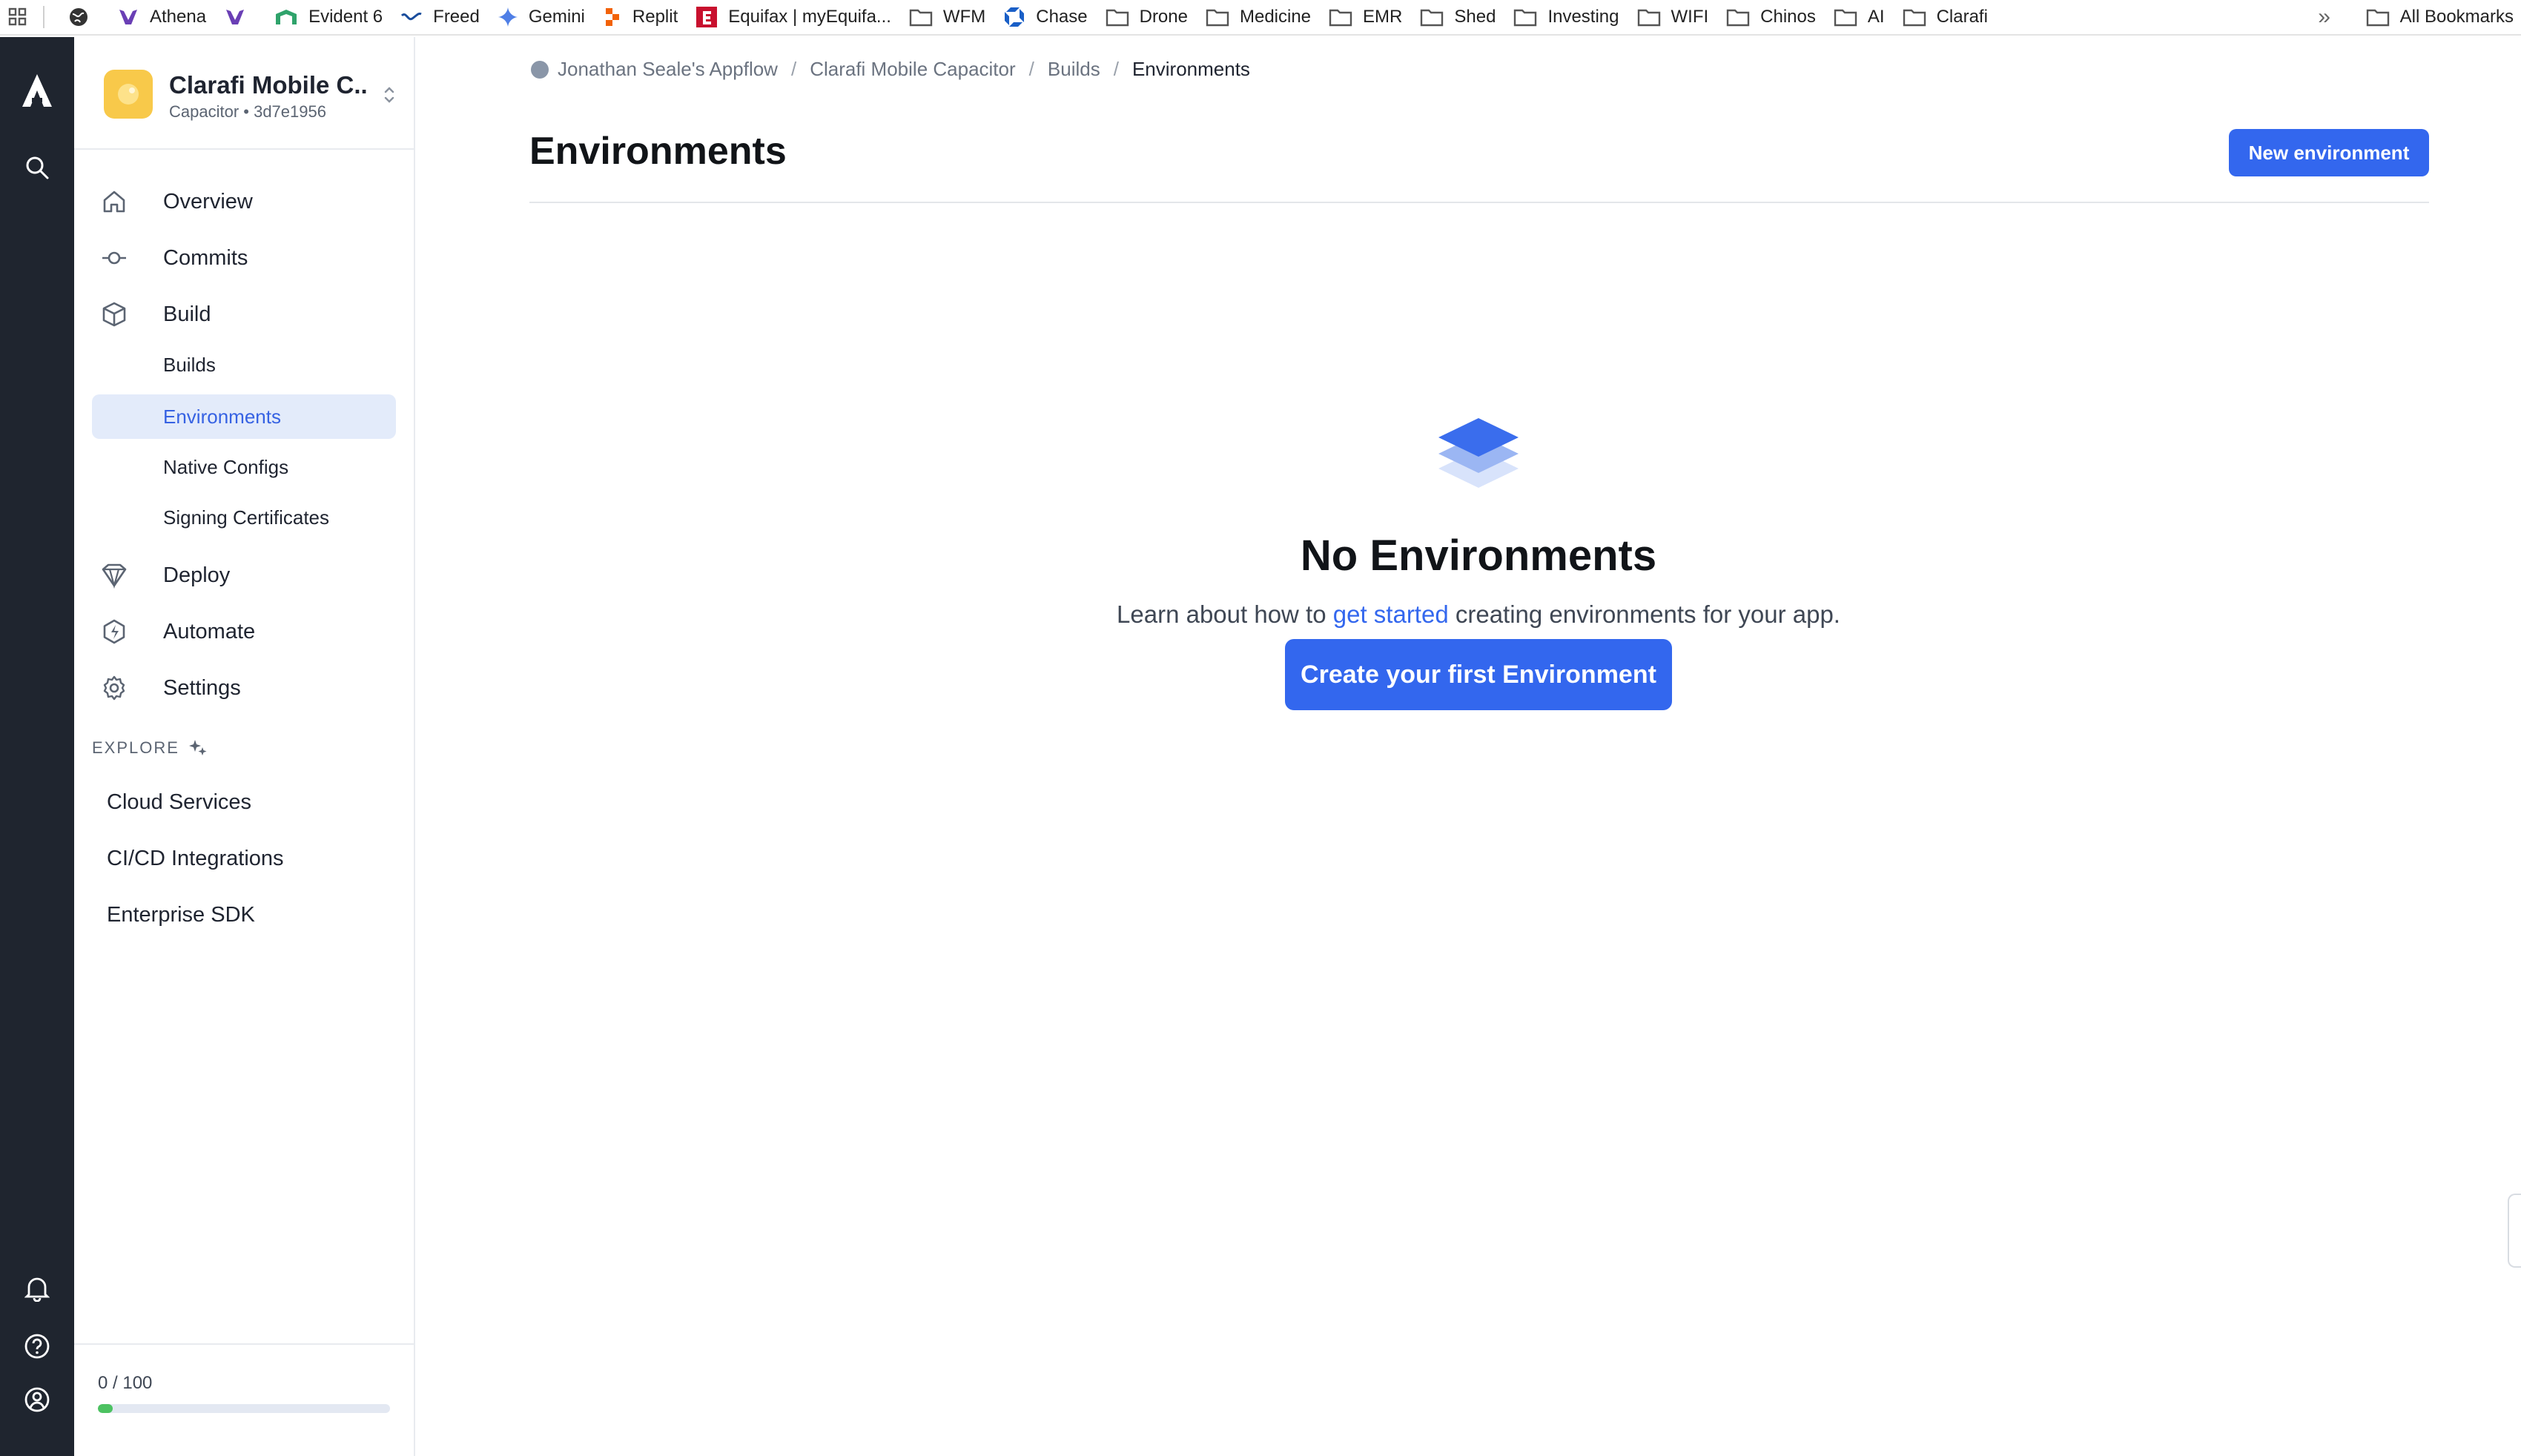 This screenshot has width=2521, height=1456. What do you see at coordinates (244, 915) in the screenshot?
I see `explore-enterprise-sdk: Enterprise SDK` at bounding box center [244, 915].